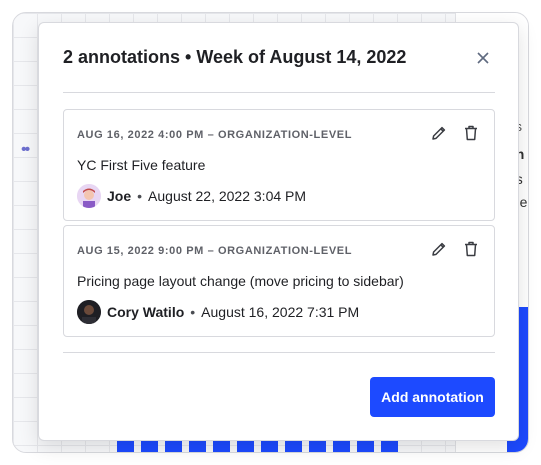 This screenshot has width=541, height=465. What do you see at coordinates (279, 352) in the screenshot?
I see `footer-divider` at bounding box center [279, 352].